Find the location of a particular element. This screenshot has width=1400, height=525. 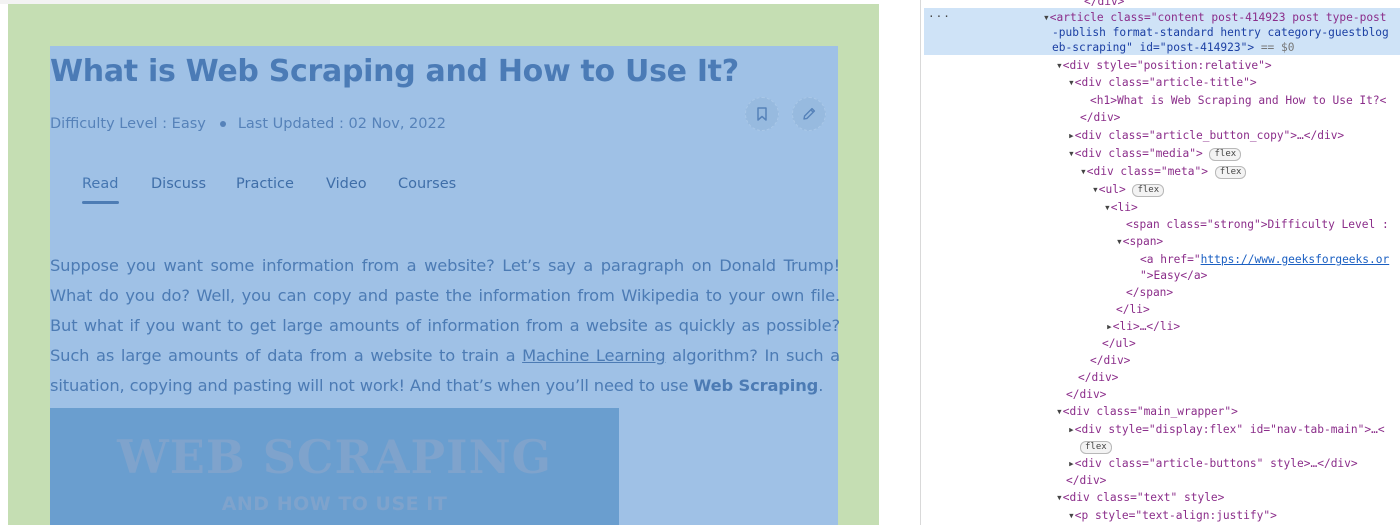

web-scraping-bold: Web Scraping is located at coordinates (756, 385).